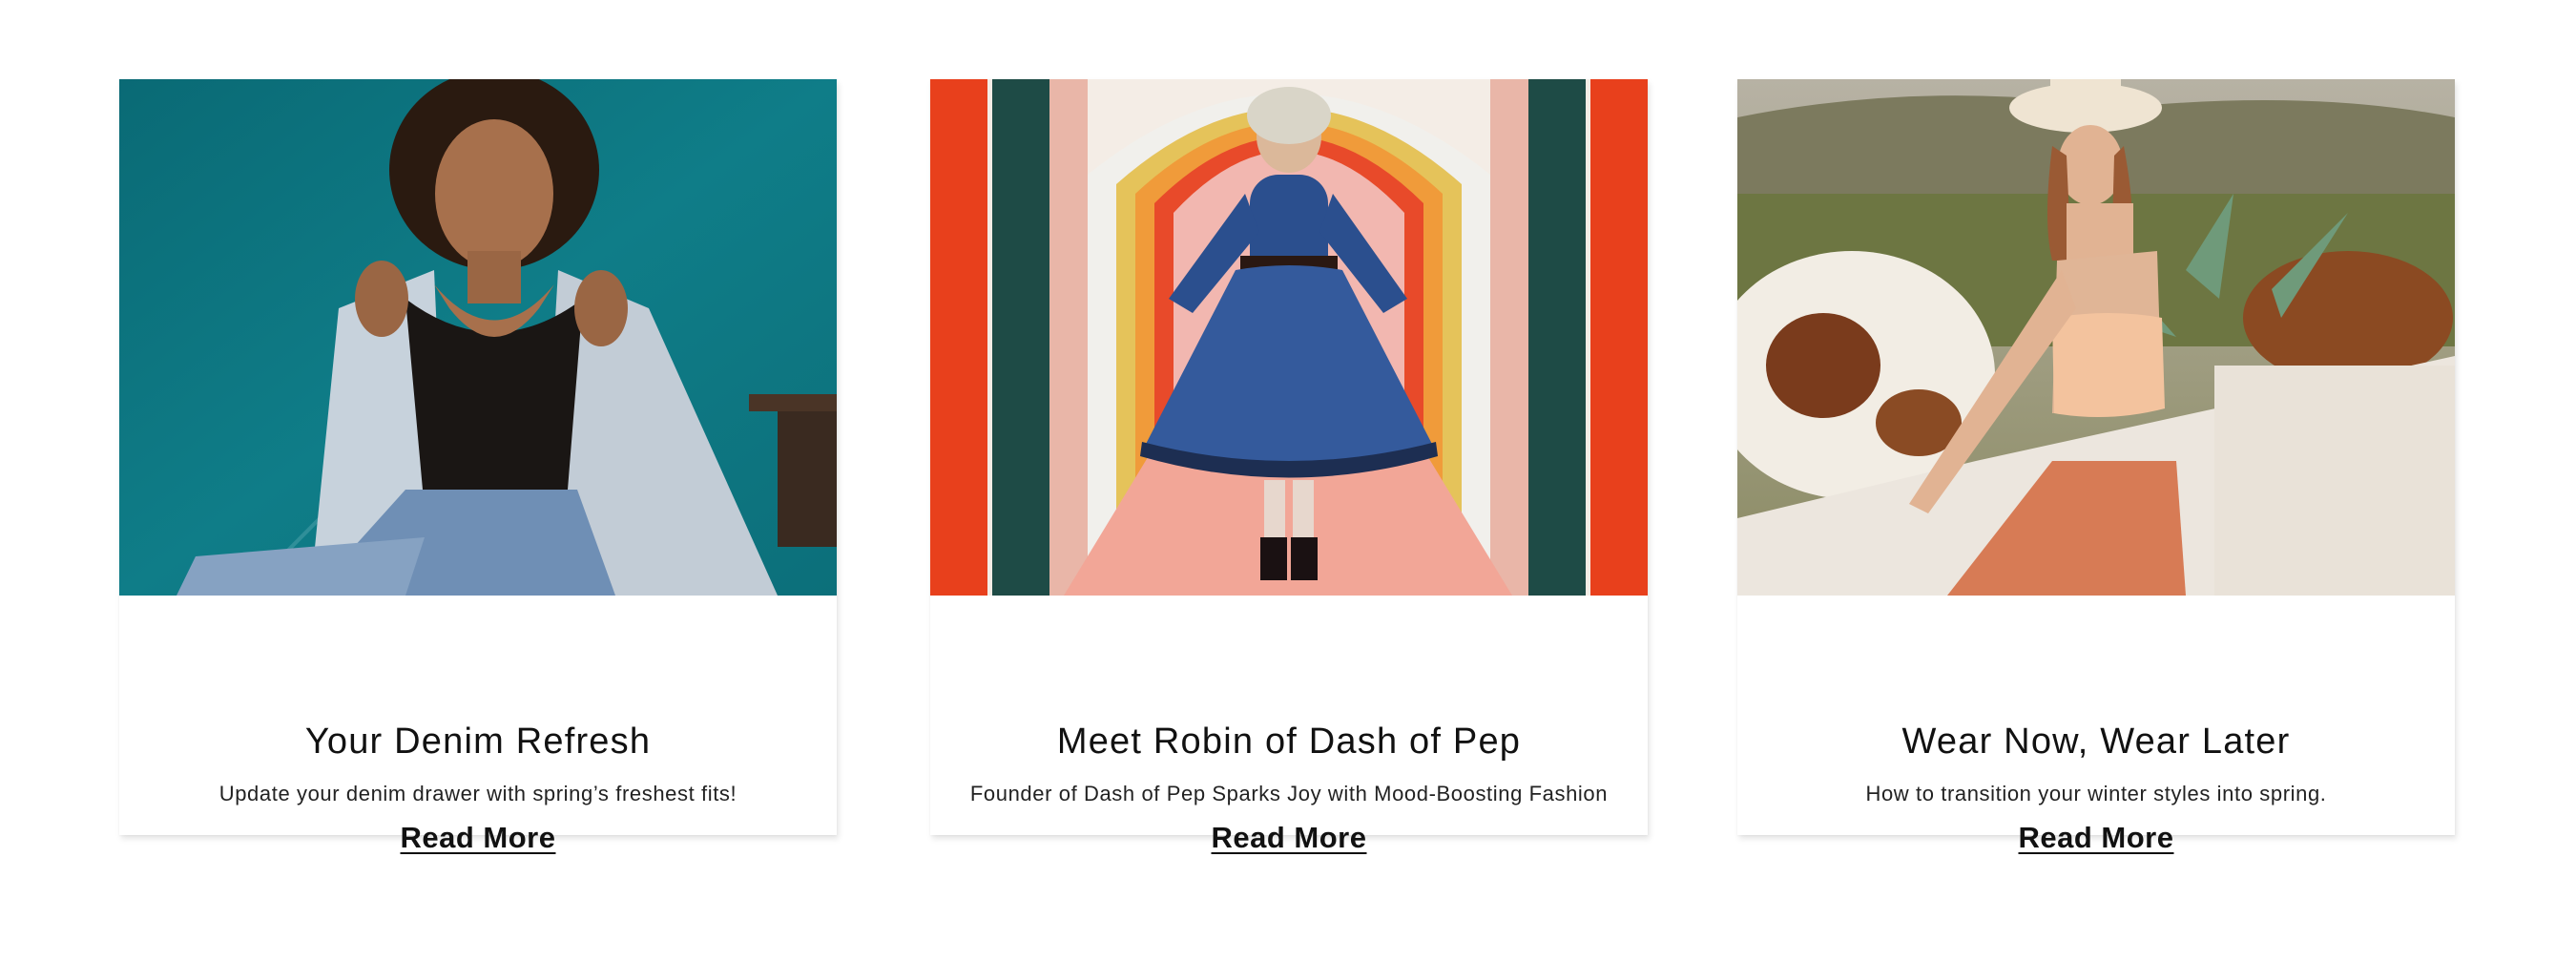  What do you see at coordinates (478, 742) in the screenshot?
I see `card-title: Your Denim Refresh` at bounding box center [478, 742].